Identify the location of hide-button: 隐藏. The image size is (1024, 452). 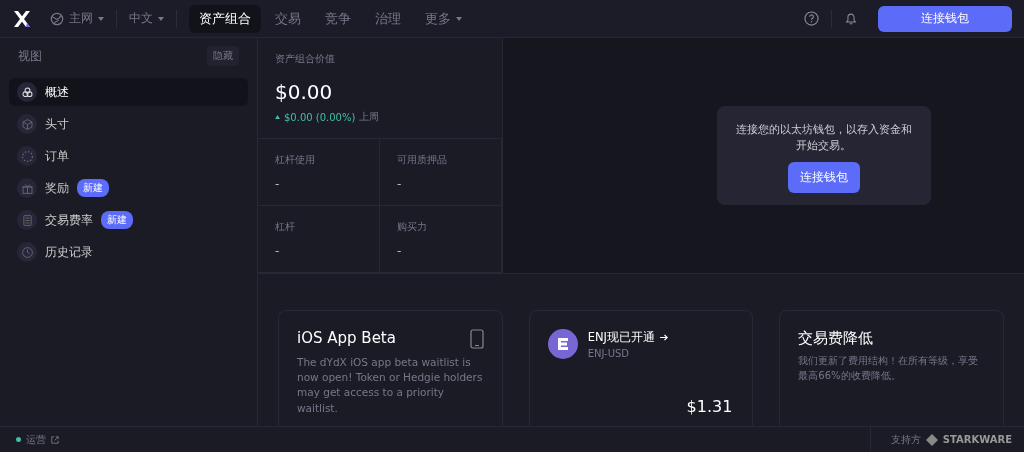
(223, 56).